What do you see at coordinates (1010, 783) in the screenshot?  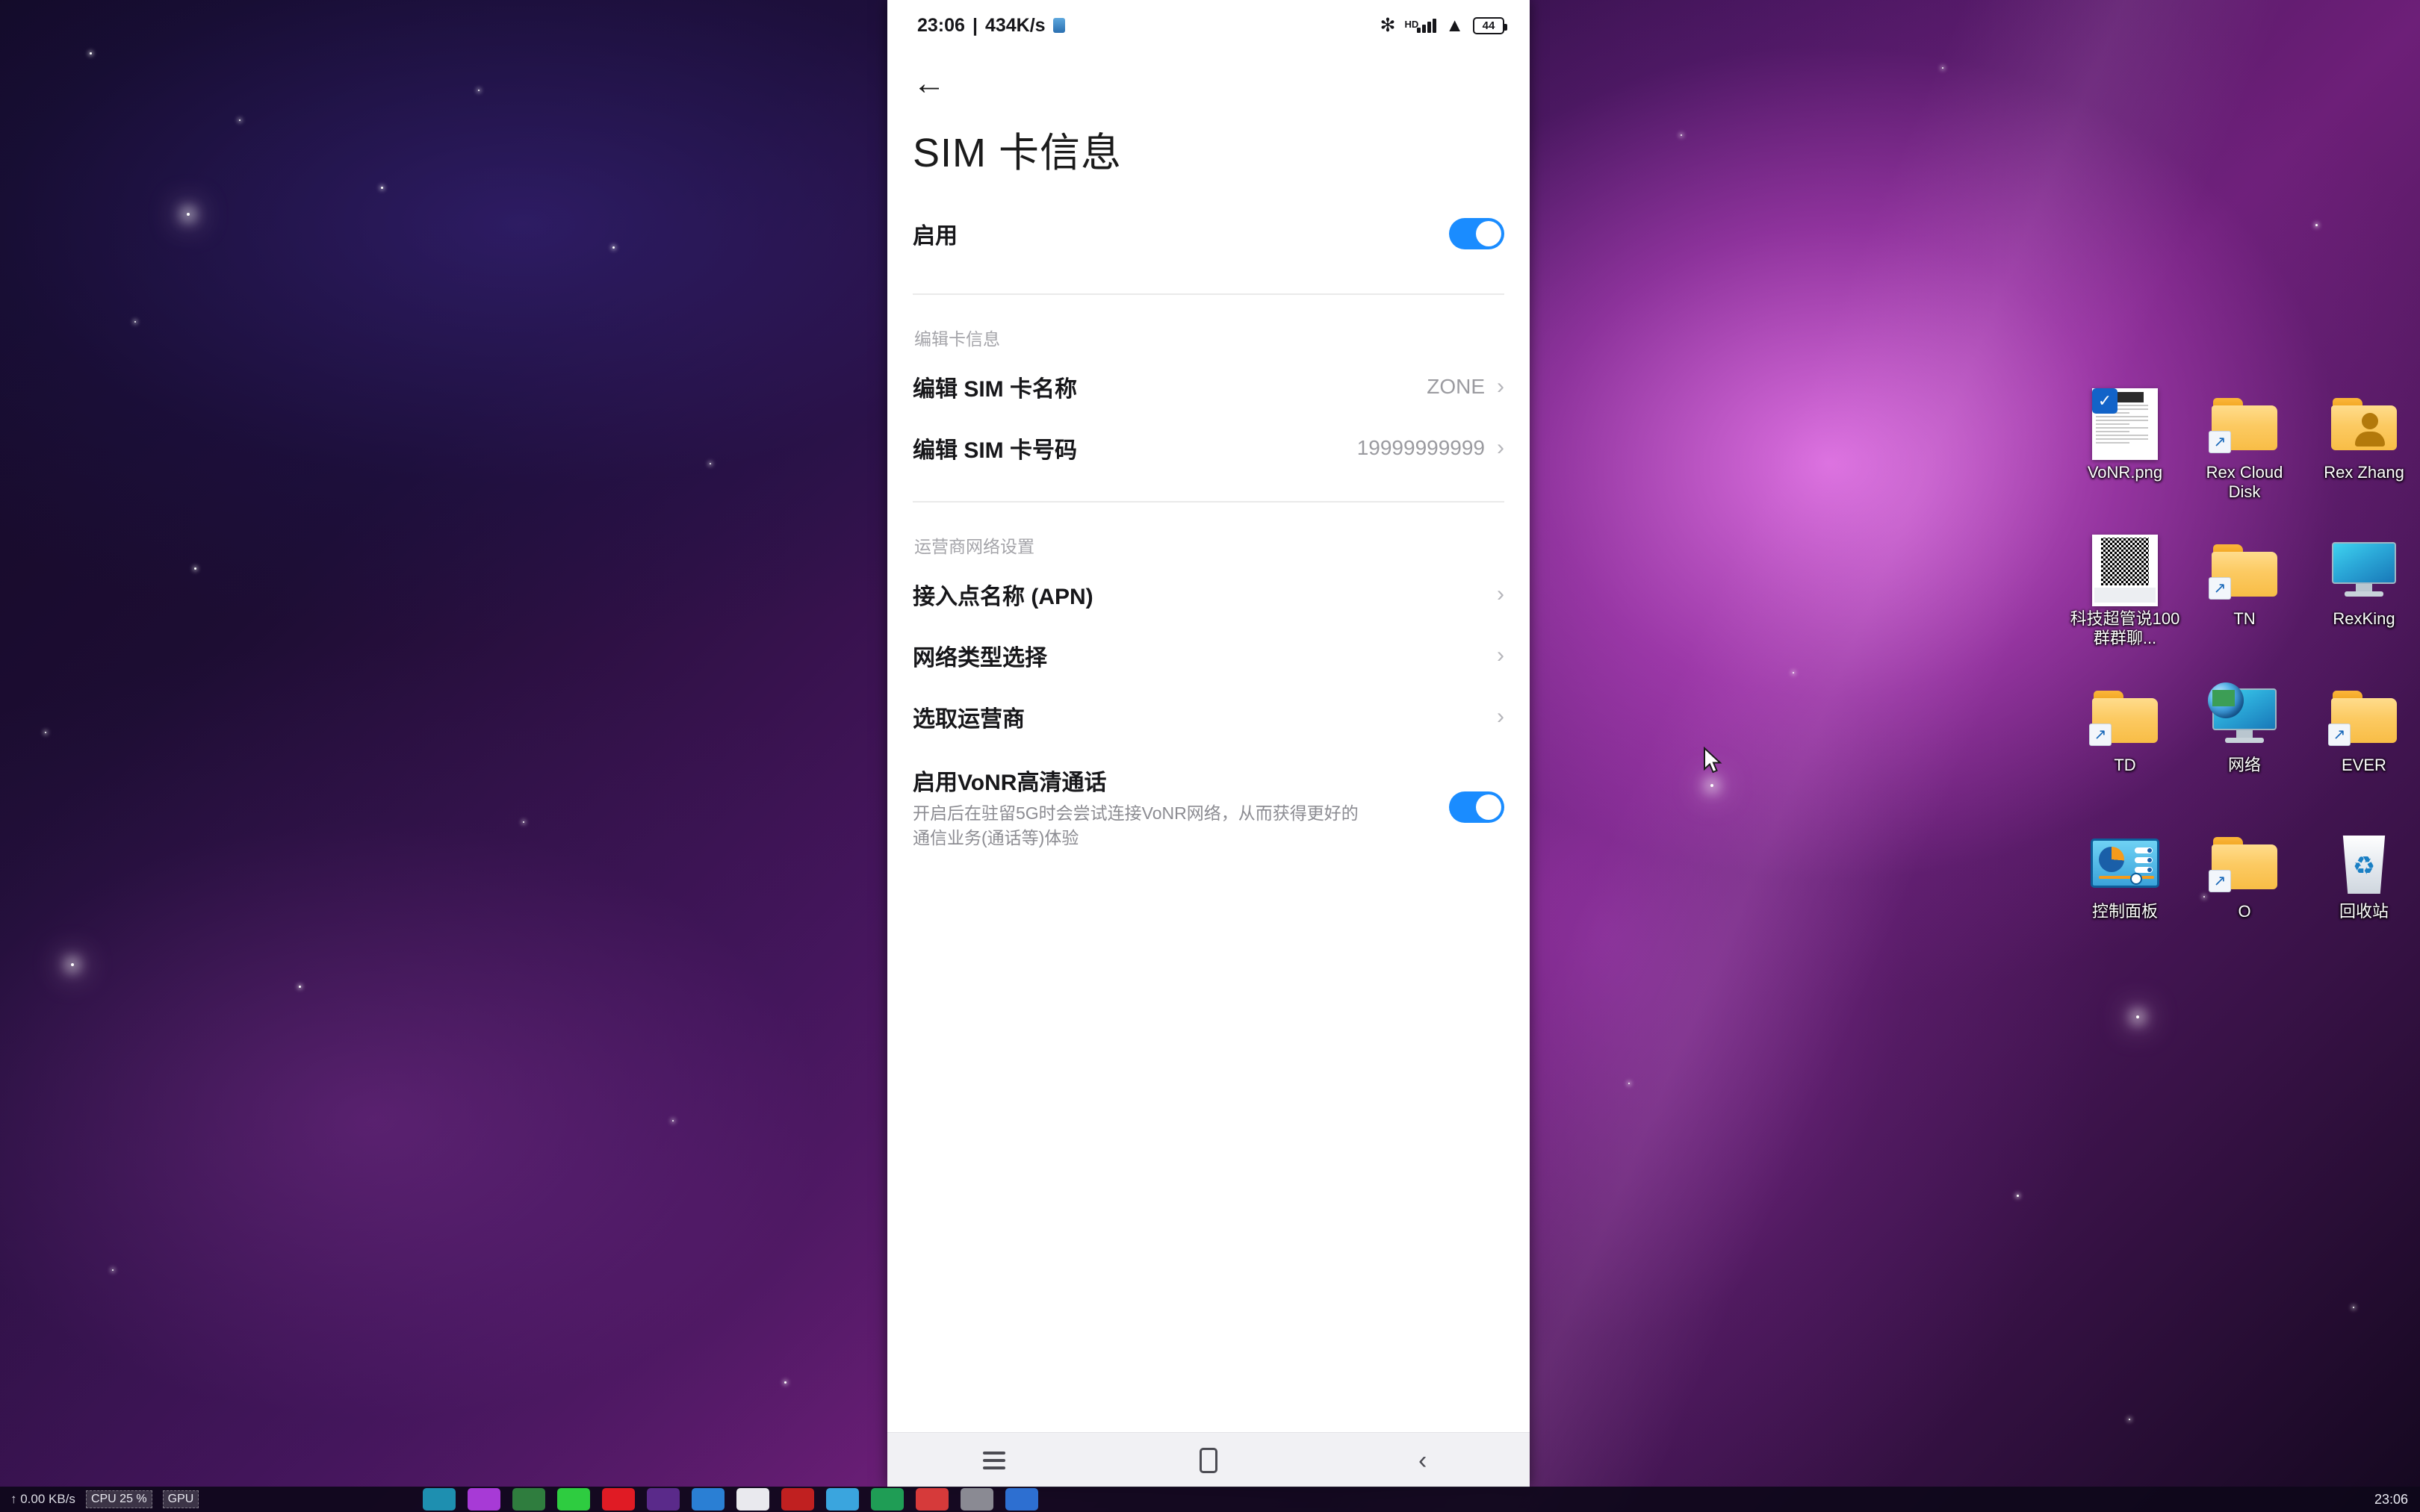 I see `vonr-title: 启用VoNR高清通话` at bounding box center [1010, 783].